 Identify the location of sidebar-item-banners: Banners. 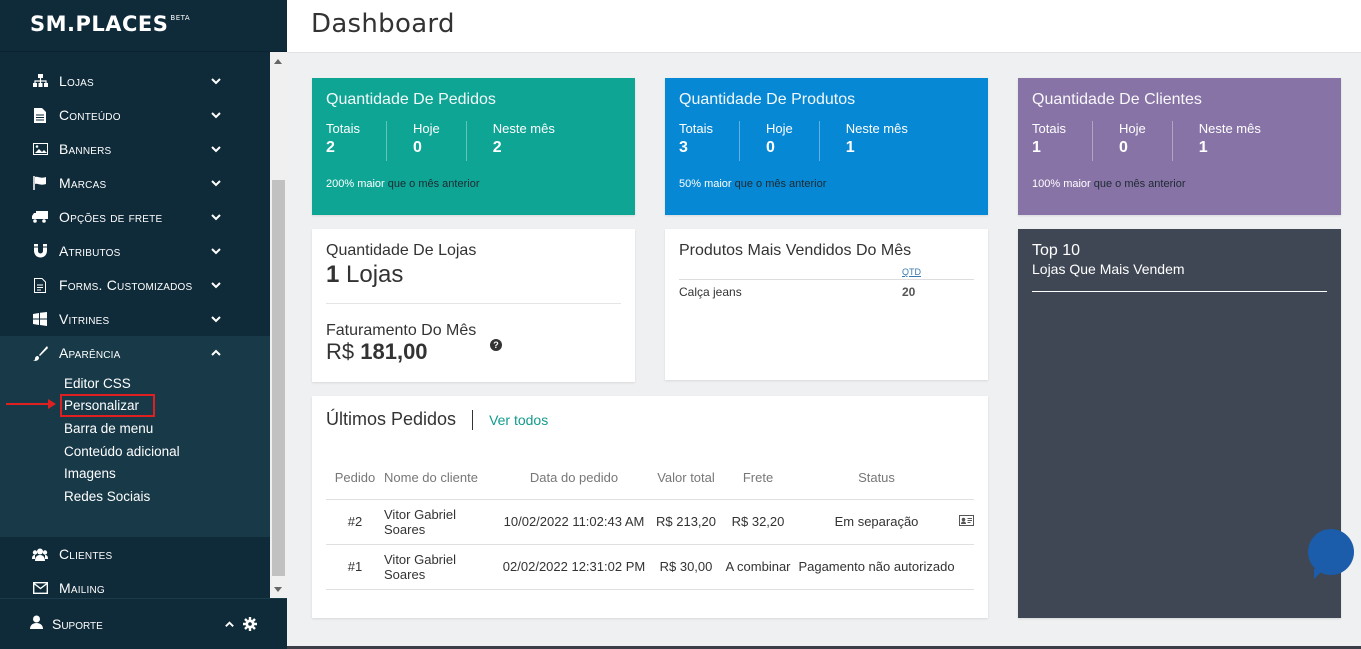
(135, 149).